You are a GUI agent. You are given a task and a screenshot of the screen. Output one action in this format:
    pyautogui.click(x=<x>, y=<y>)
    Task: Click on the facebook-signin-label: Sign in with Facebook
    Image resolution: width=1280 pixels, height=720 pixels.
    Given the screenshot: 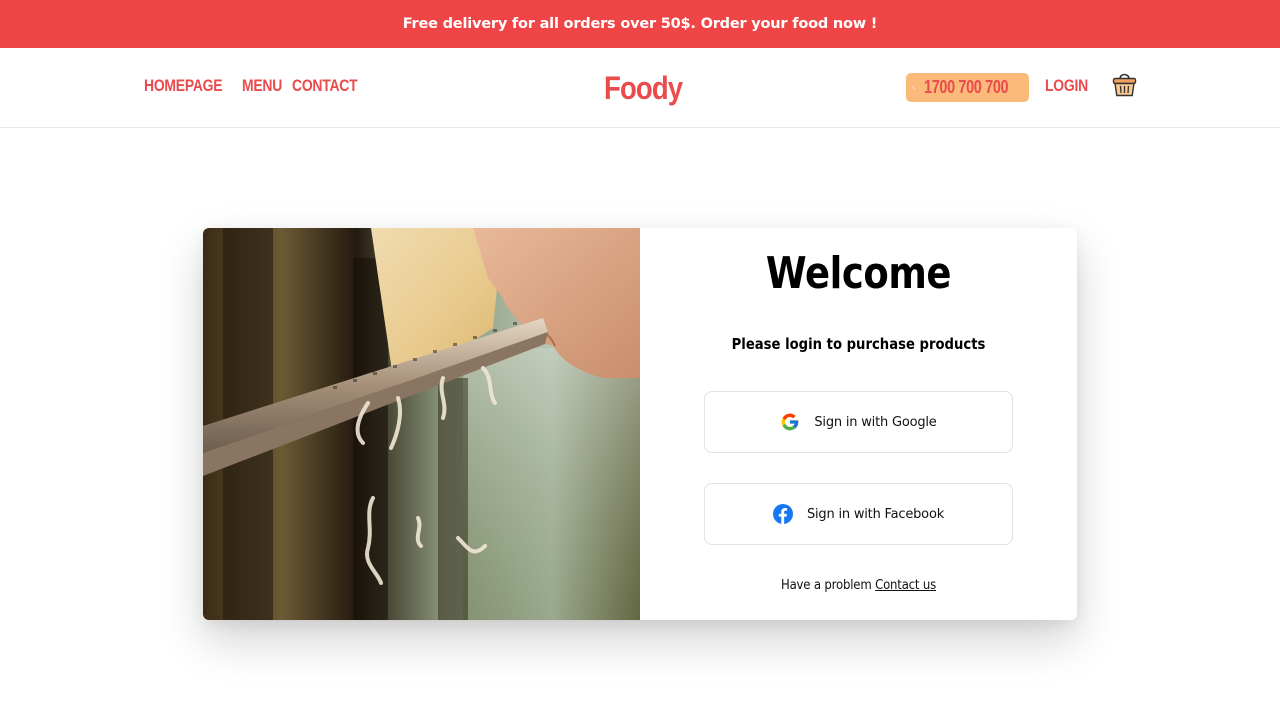 What is the action you would take?
    pyautogui.click(x=875, y=514)
    